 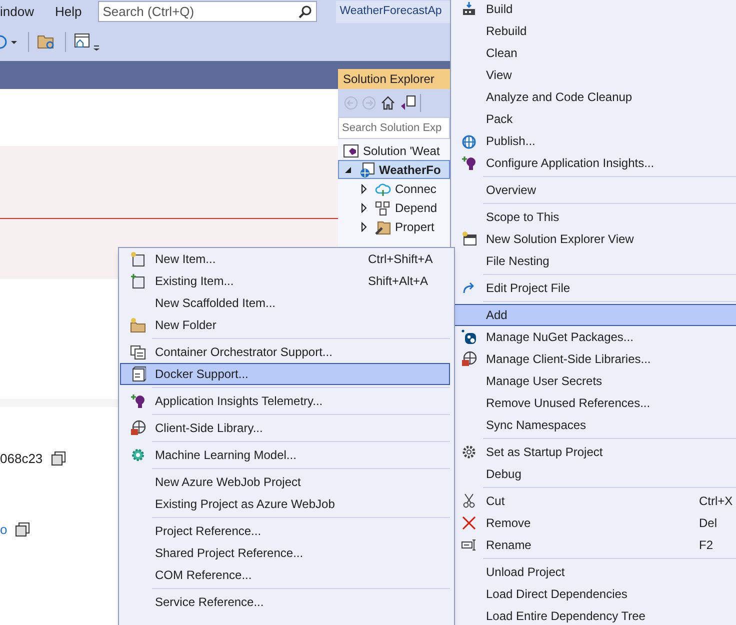 I want to click on web-project-icon, so click(x=367, y=170).